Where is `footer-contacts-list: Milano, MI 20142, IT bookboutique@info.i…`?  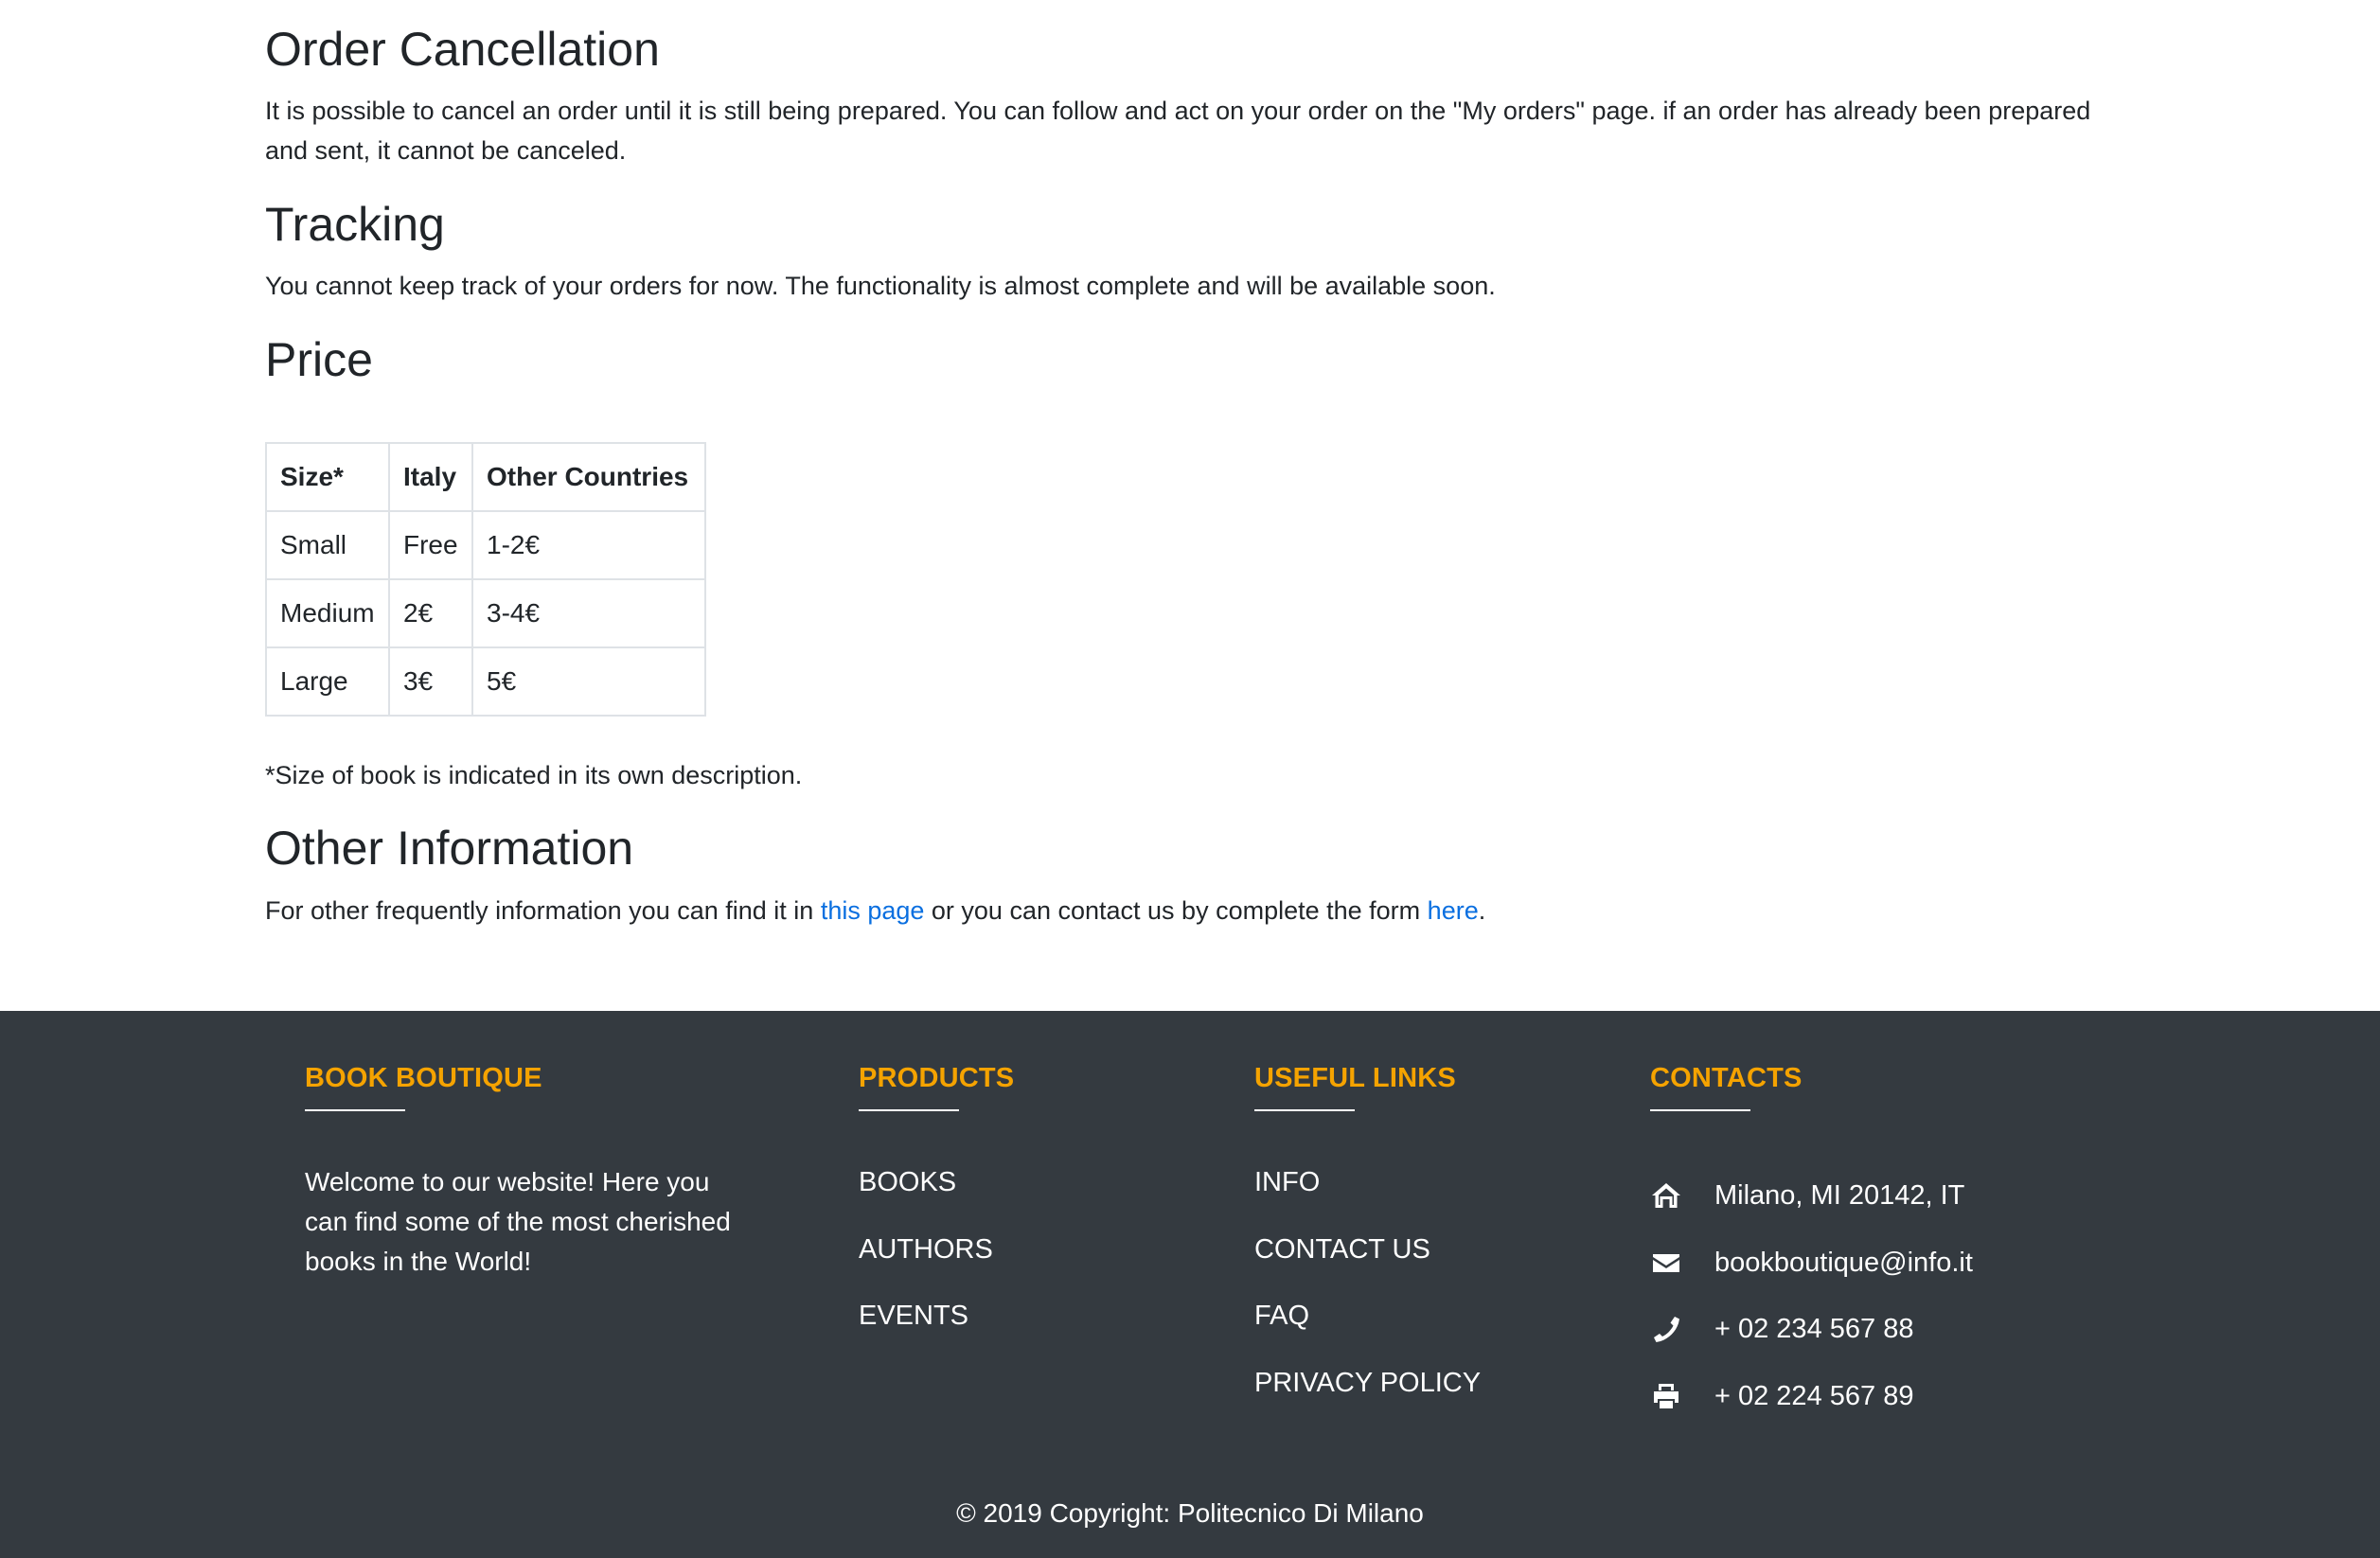 footer-contacts-list: Milano, MI 20142, IT bookboutique@info.i… is located at coordinates (1811, 1295).